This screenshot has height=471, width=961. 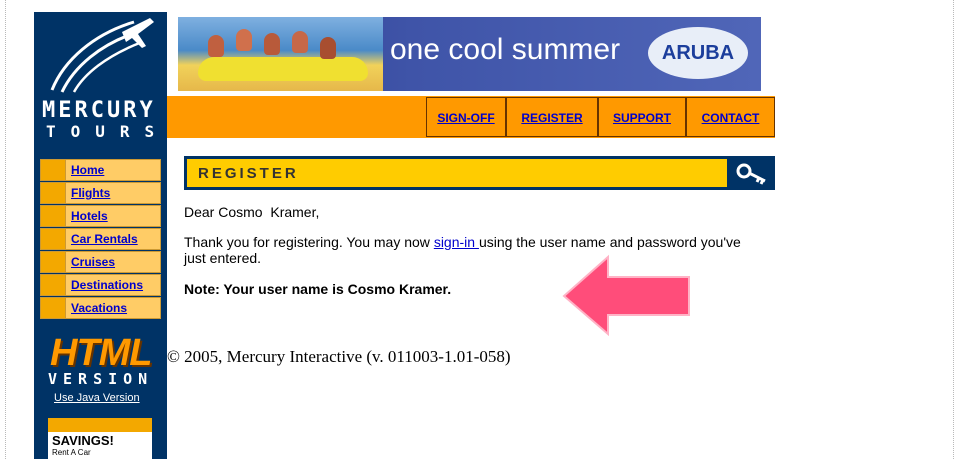 What do you see at coordinates (71, 452) in the screenshot?
I see `ad-subtitle: Rent A Car` at bounding box center [71, 452].